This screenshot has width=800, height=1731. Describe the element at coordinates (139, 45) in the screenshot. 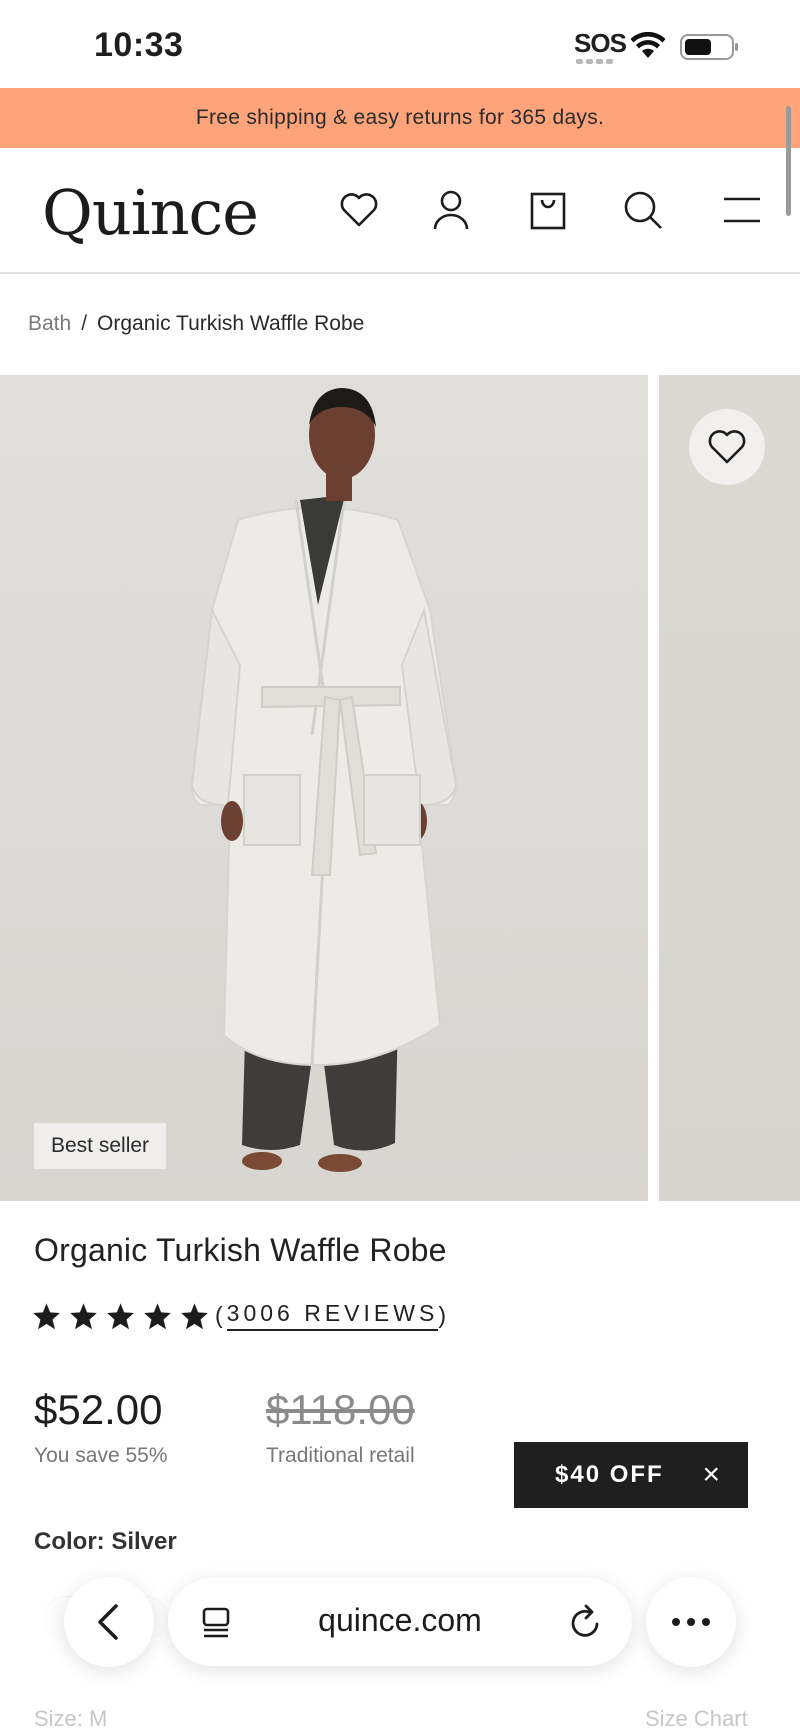

I see `status-time: 10:33` at that location.